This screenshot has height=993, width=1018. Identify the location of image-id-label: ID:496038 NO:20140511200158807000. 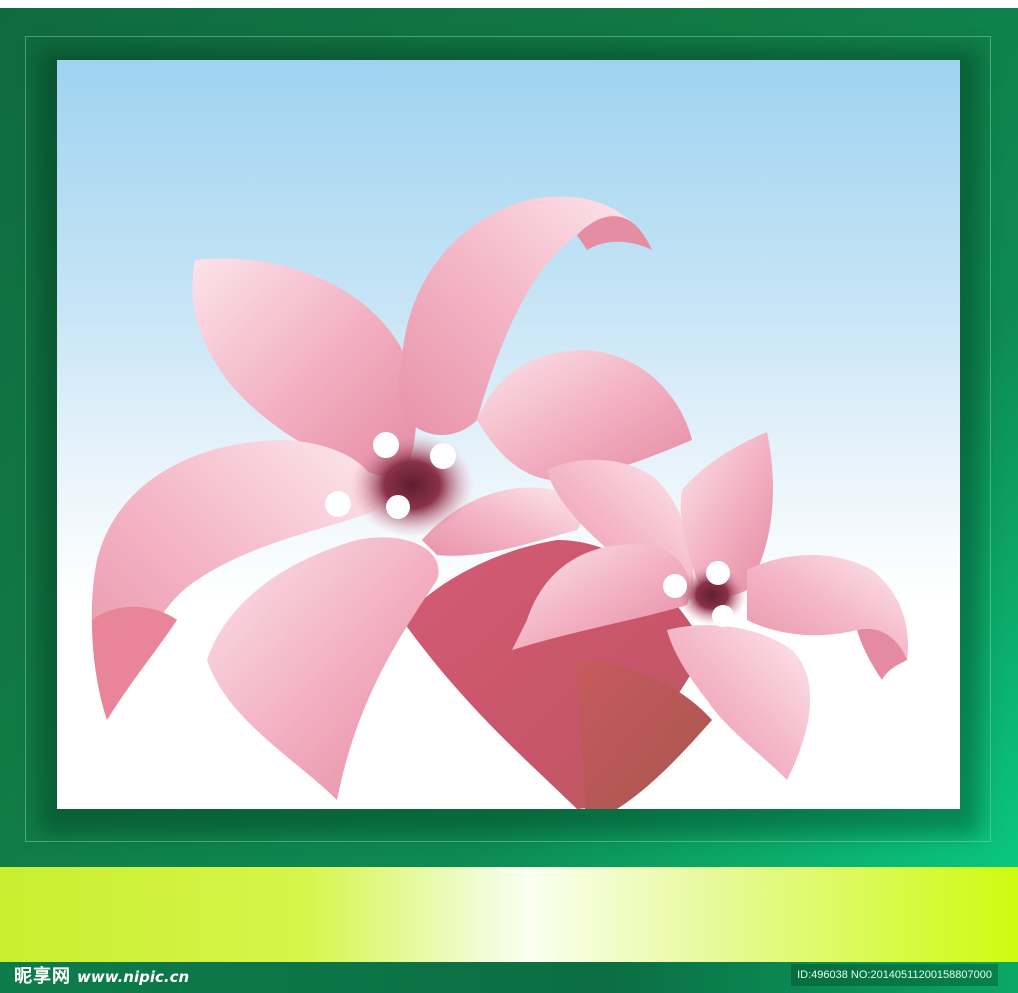
(894, 975).